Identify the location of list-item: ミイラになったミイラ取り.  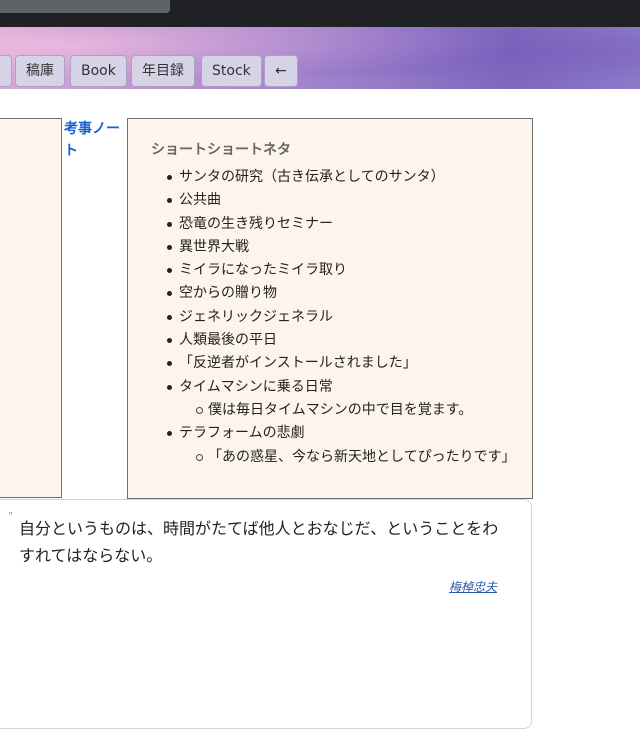
(333, 270).